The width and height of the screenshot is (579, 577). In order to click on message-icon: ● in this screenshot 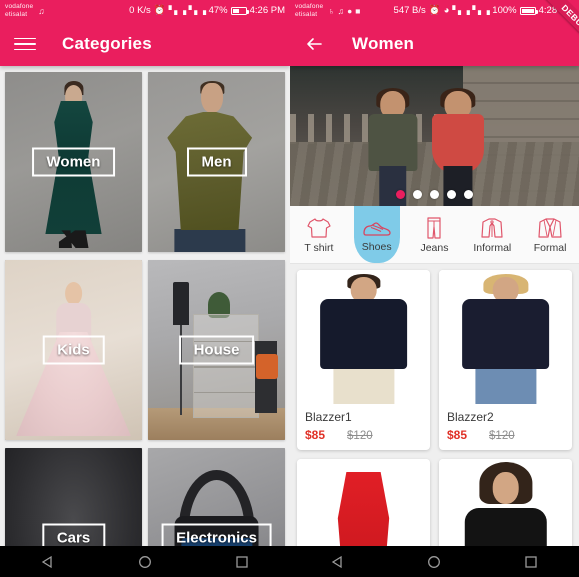, I will do `click(350, 10)`.